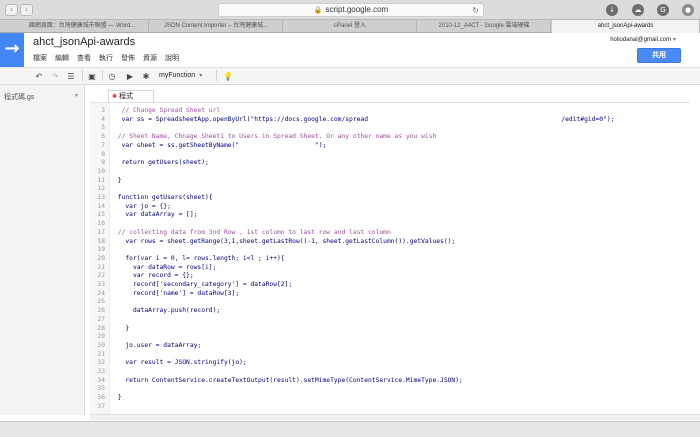  I want to click on line-number: 15, so click(101, 215).